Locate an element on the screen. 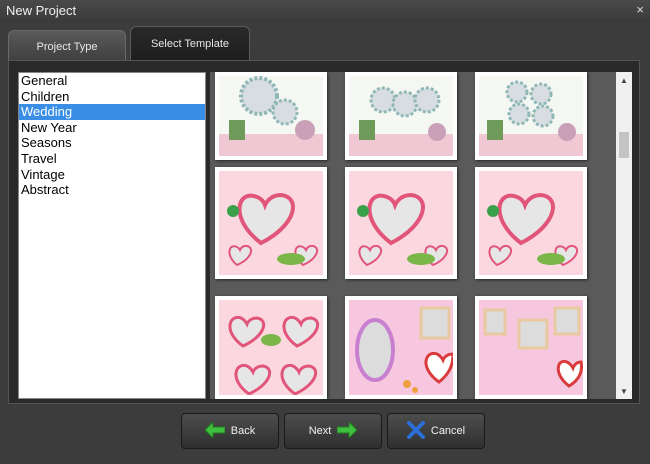 The width and height of the screenshot is (650, 464). scroll-up-arrow-icon: ▲ is located at coordinates (624, 80).